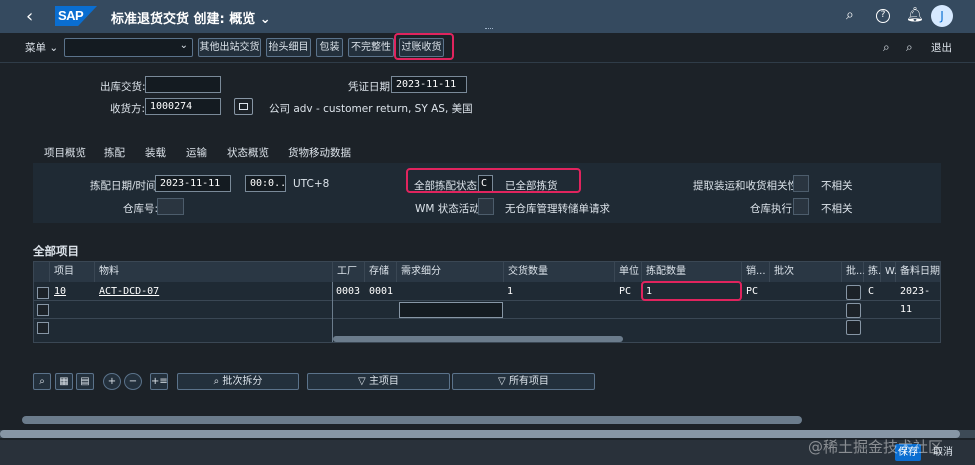 Image resolution: width=975 pixels, height=465 pixels. What do you see at coordinates (371, 47) in the screenshot?
I see `incompleteness-button: 不完整性` at bounding box center [371, 47].